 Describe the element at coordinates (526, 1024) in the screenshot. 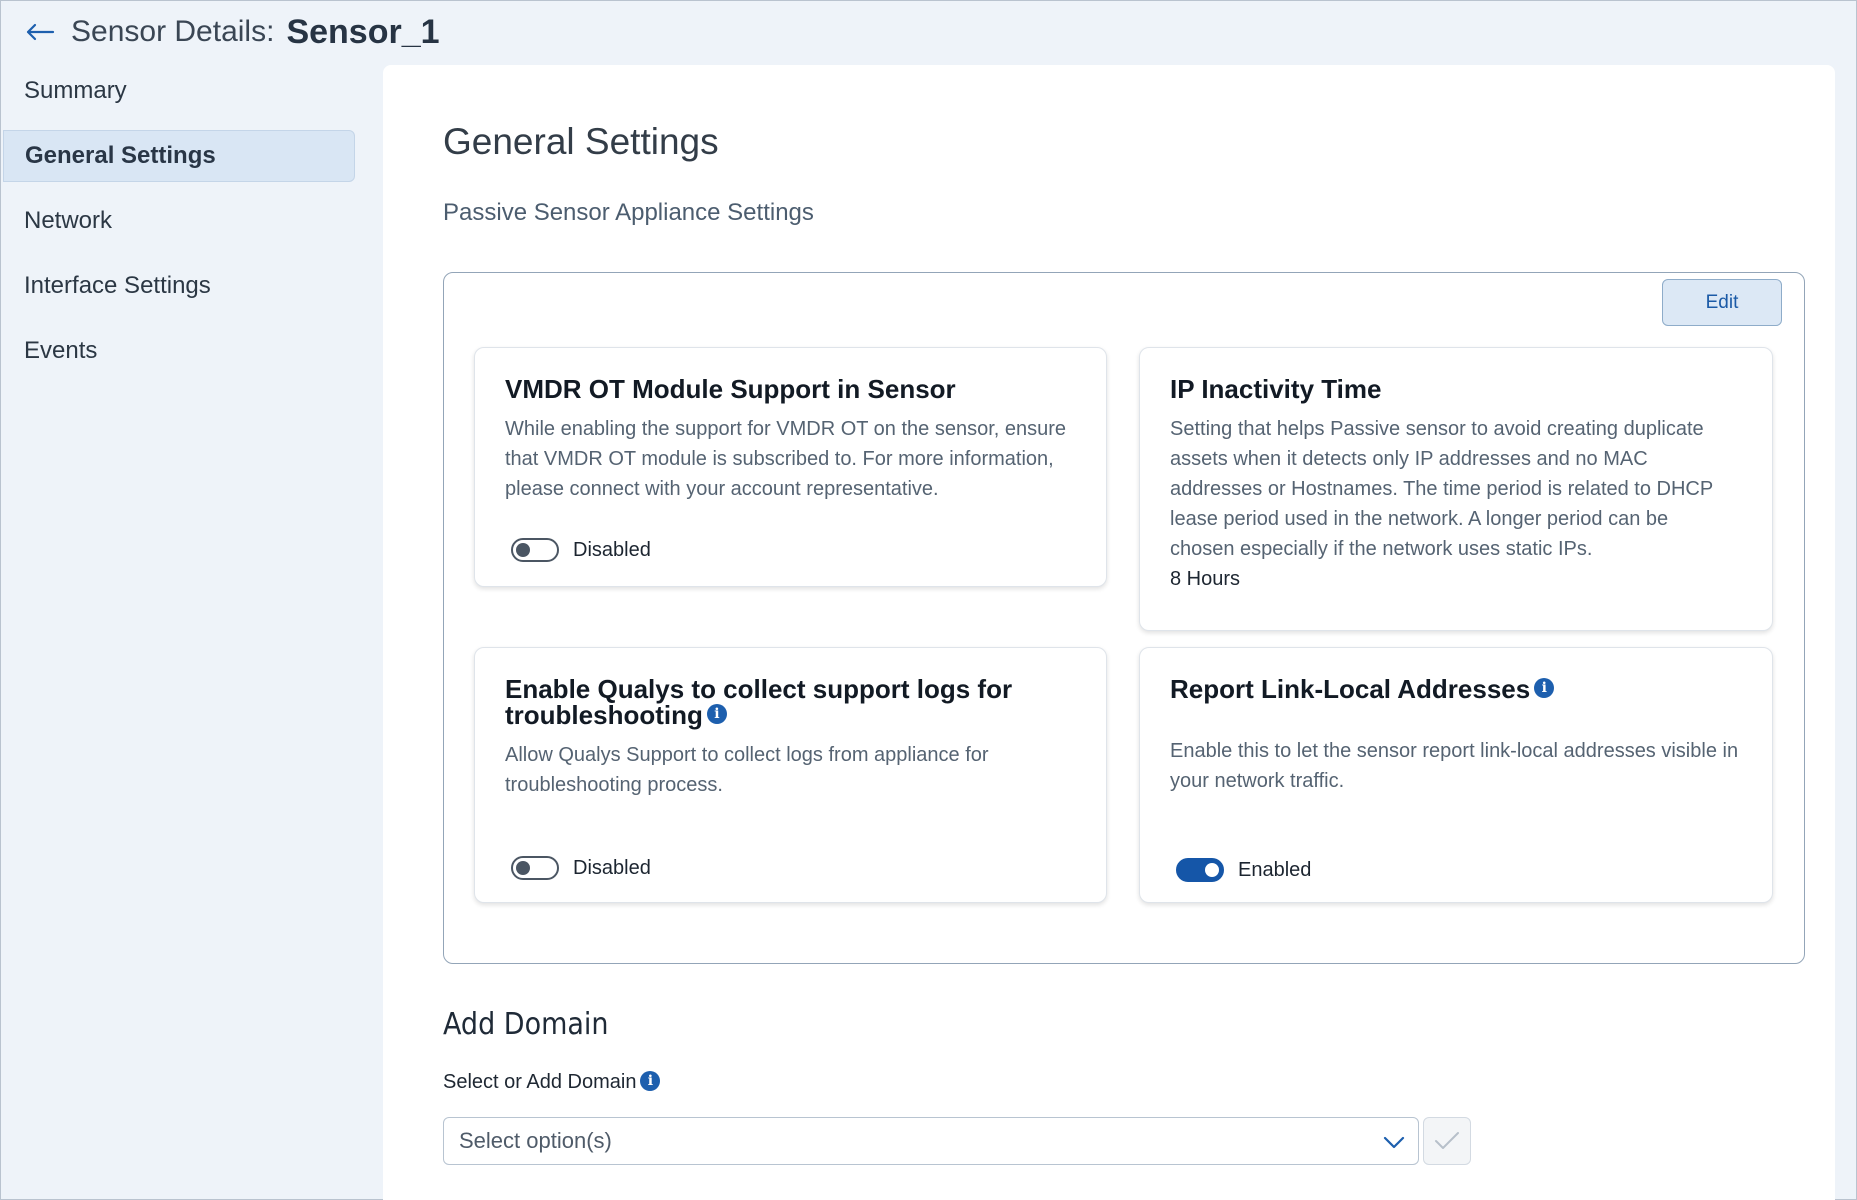

I see `add-domain-heading: Add Domain` at that location.